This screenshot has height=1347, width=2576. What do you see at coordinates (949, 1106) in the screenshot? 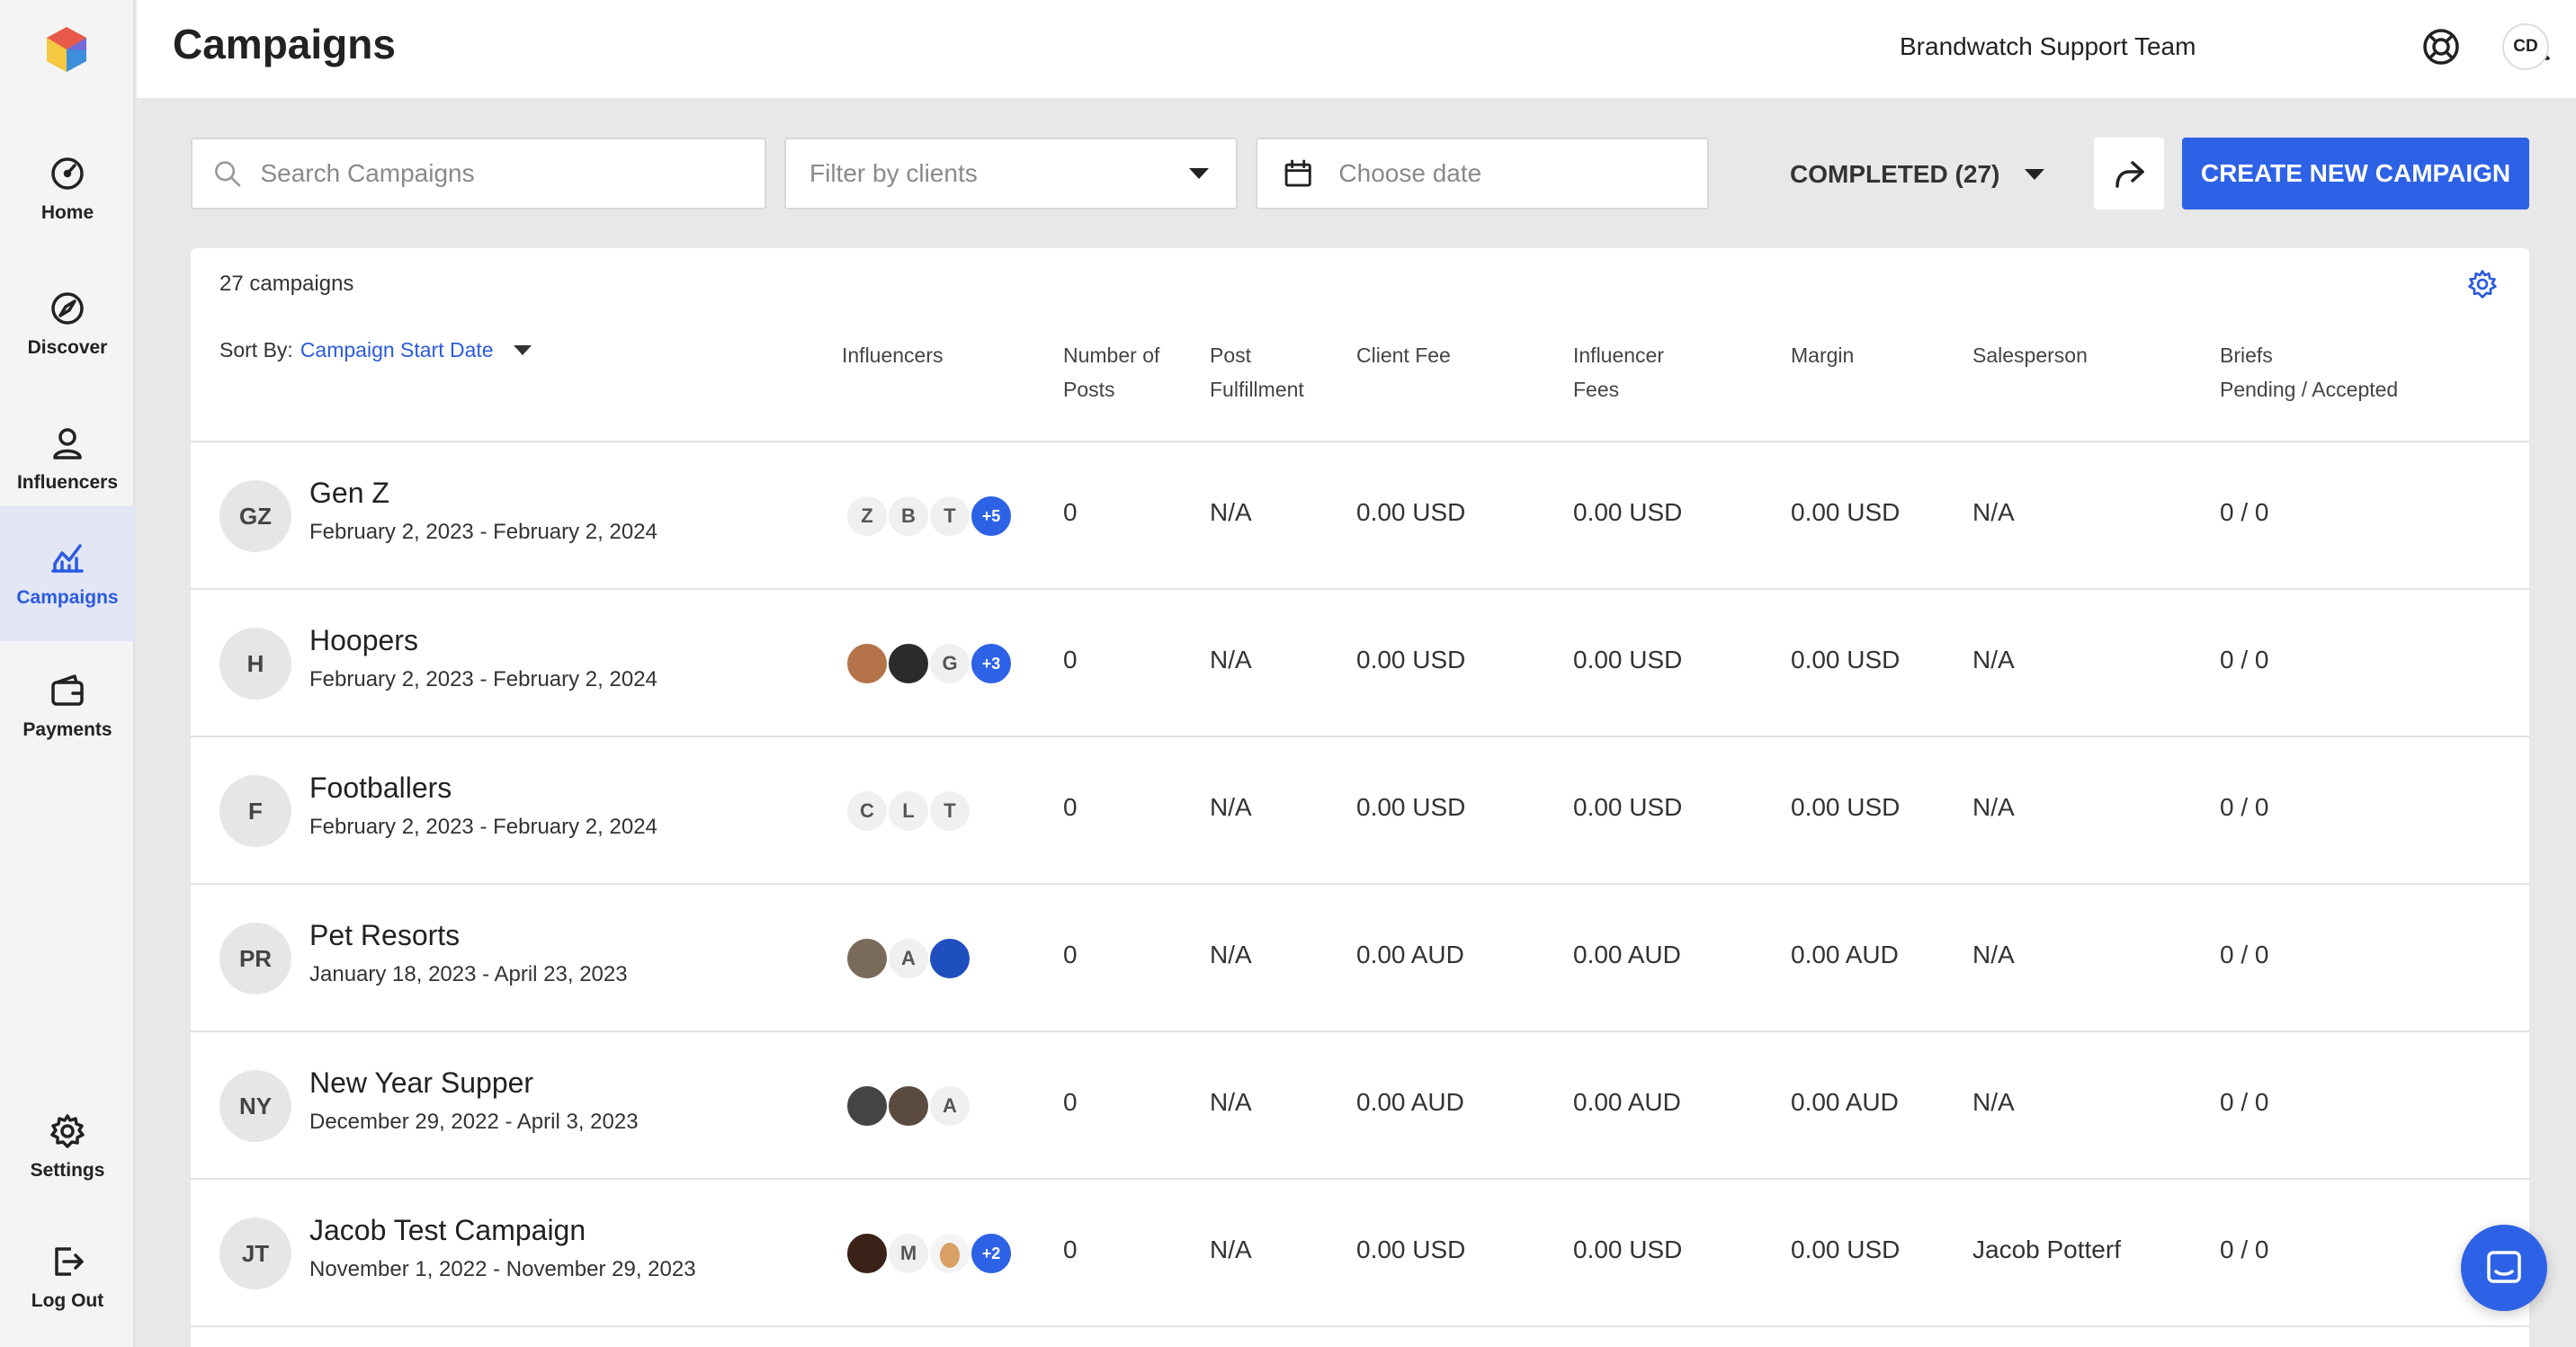
I see `influencer-avatar: A` at bounding box center [949, 1106].